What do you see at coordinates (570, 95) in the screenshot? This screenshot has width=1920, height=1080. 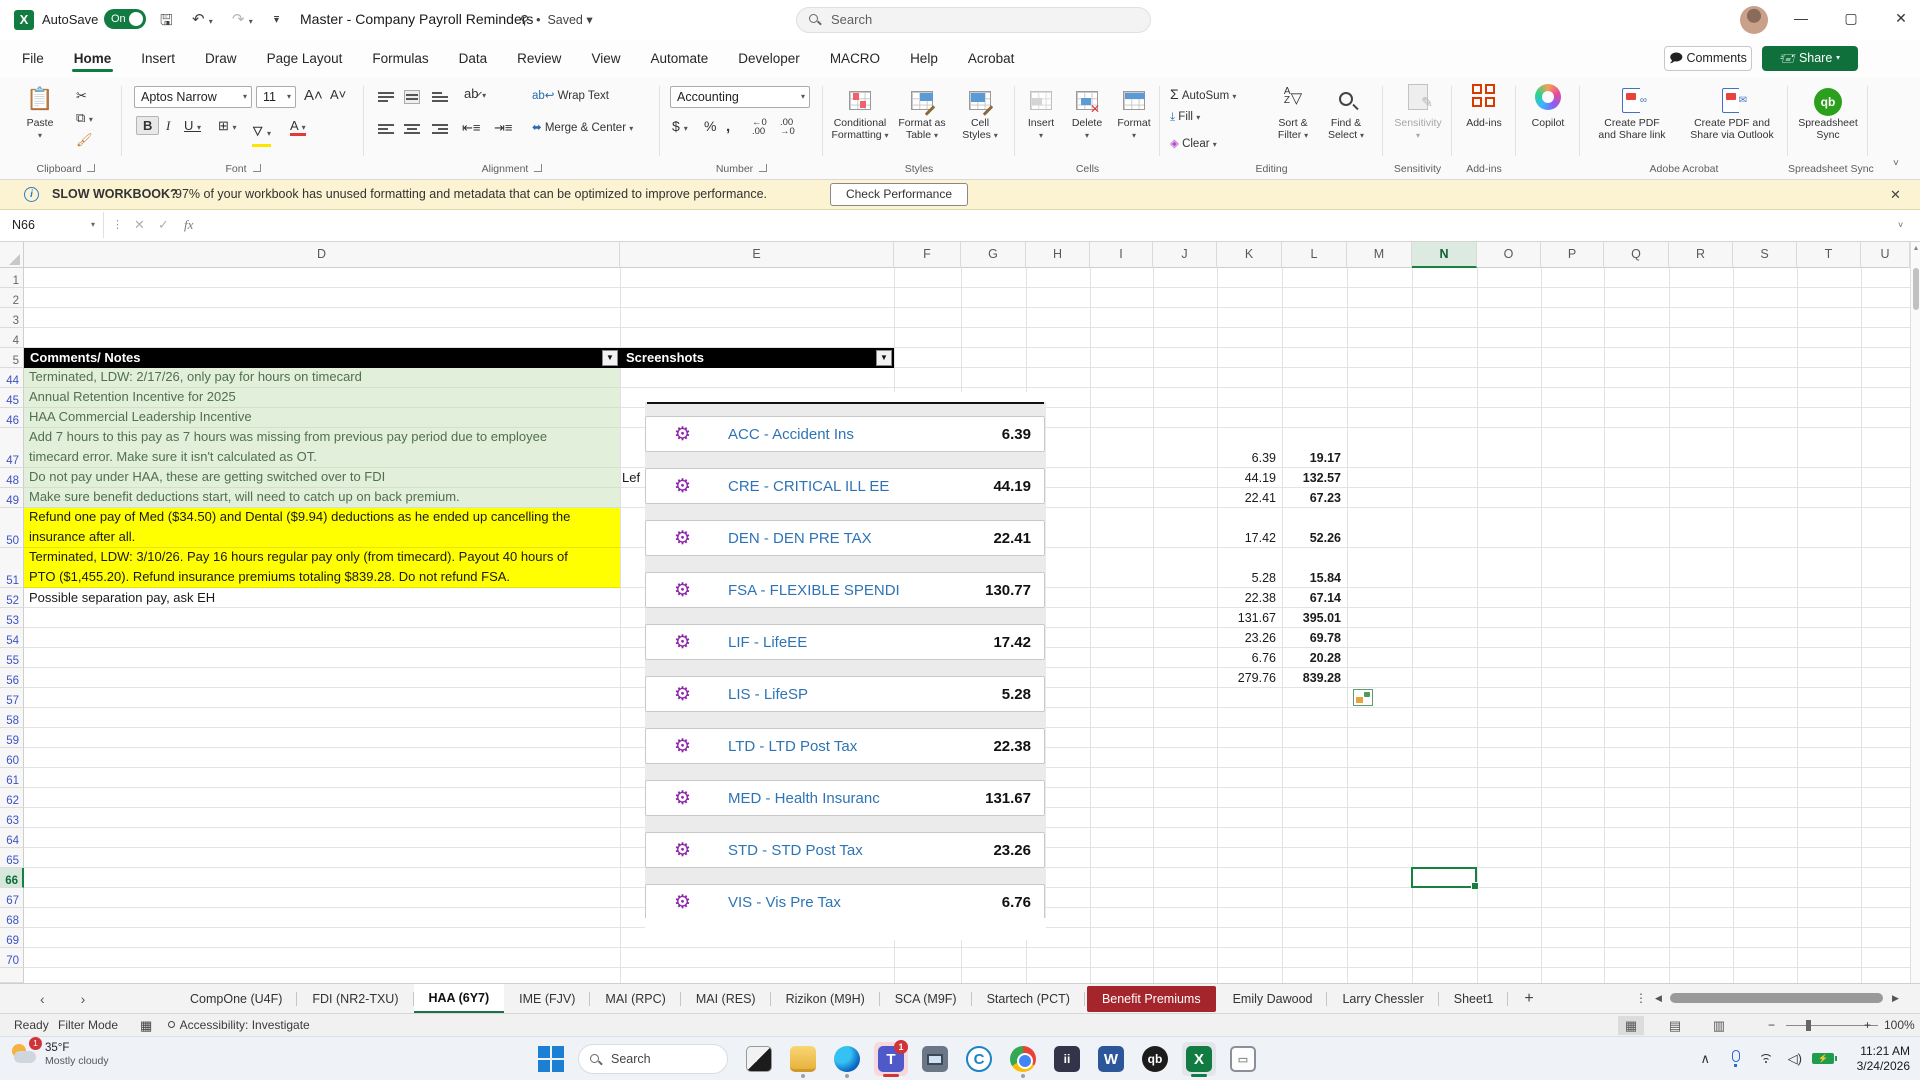 I see `wrap-text-button: ab↩ Wrap Text` at bounding box center [570, 95].